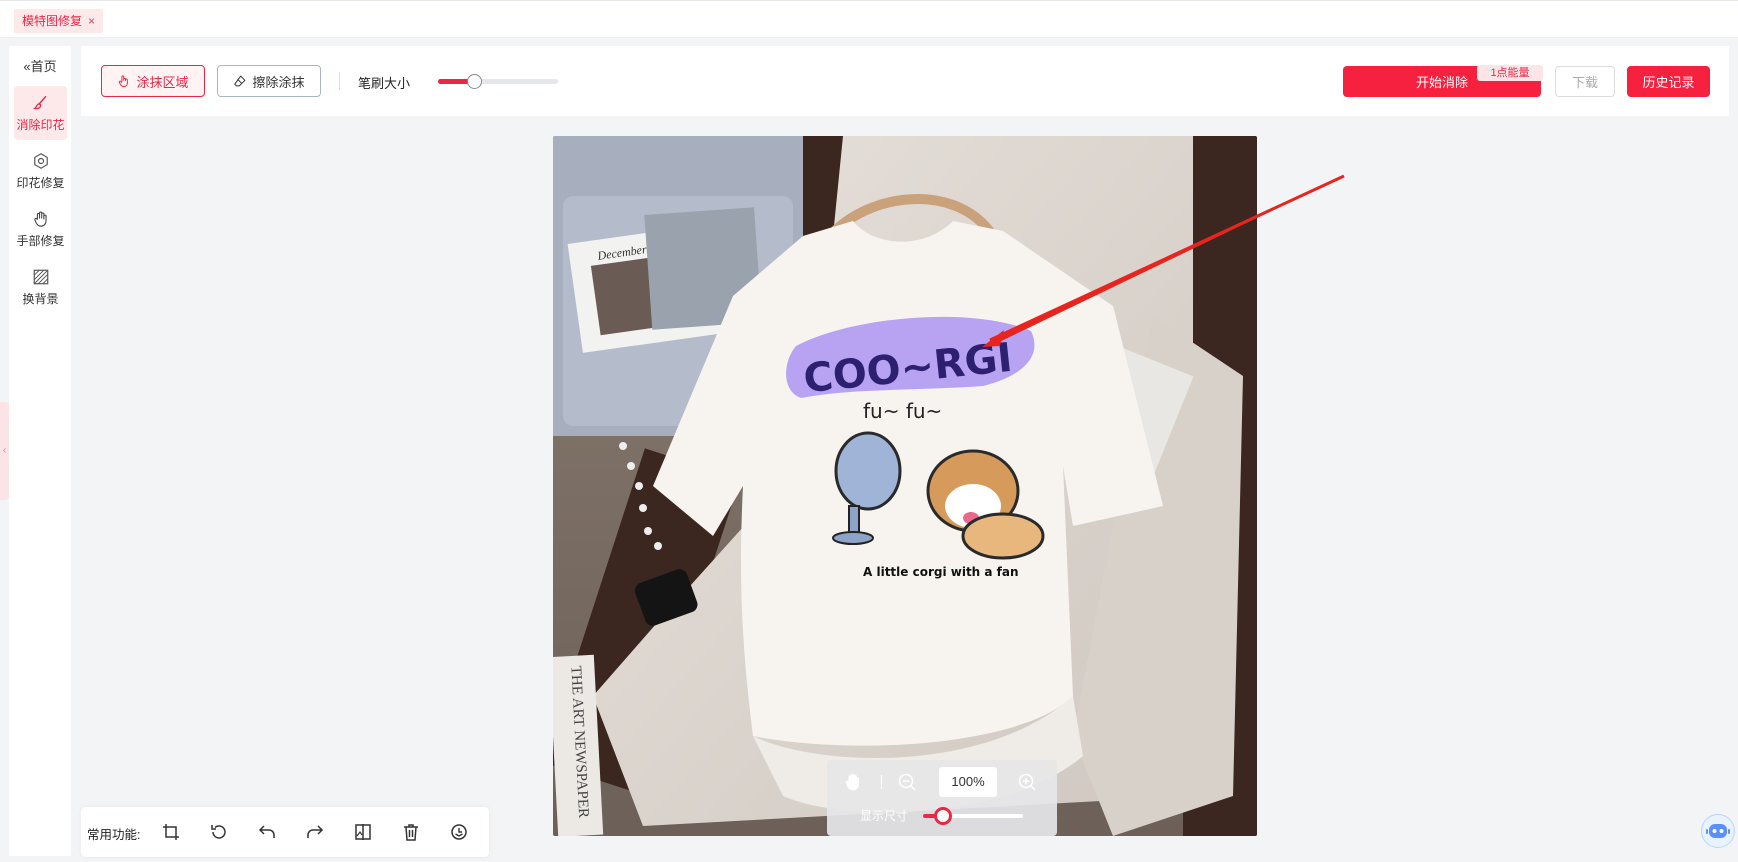  Describe the element at coordinates (869, 19) in the screenshot. I see `tab-bar: 模特图修复 ×` at that location.